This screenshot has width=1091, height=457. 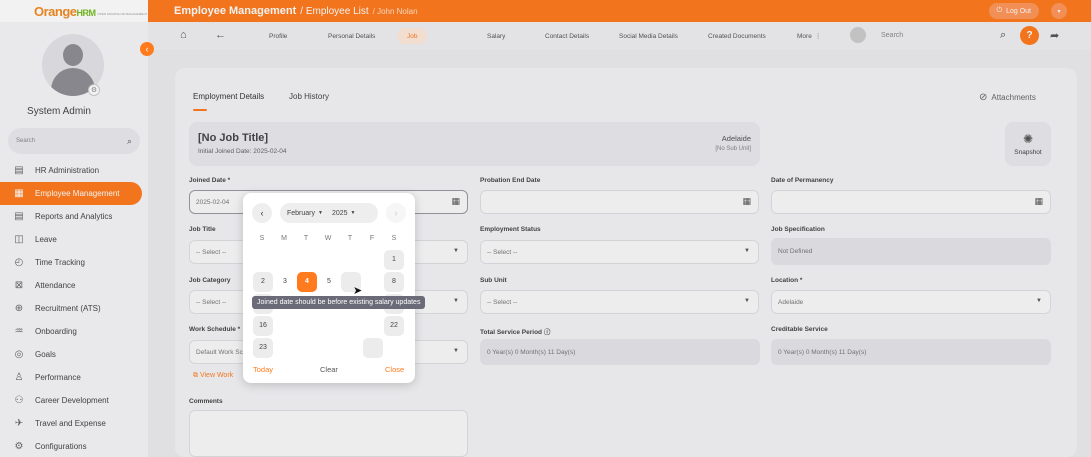 What do you see at coordinates (26, 141) in the screenshot?
I see `sidebar-search-placeholder: Search` at bounding box center [26, 141].